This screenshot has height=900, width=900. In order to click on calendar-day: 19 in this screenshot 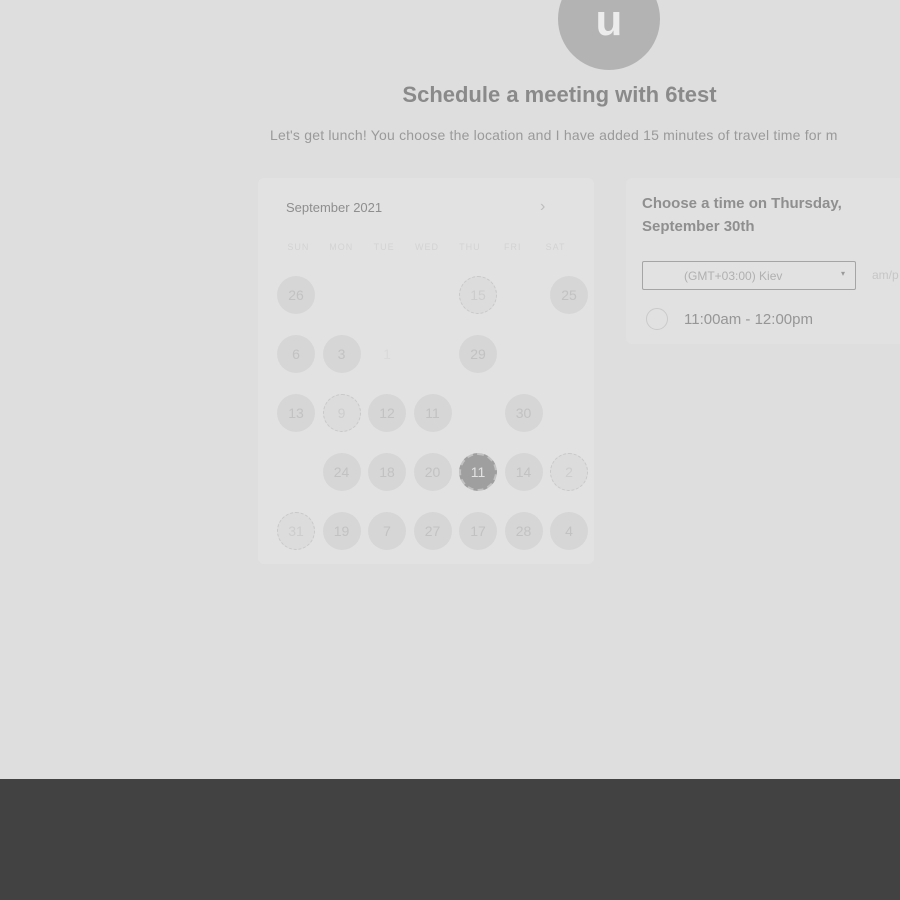, I will do `click(341, 531)`.